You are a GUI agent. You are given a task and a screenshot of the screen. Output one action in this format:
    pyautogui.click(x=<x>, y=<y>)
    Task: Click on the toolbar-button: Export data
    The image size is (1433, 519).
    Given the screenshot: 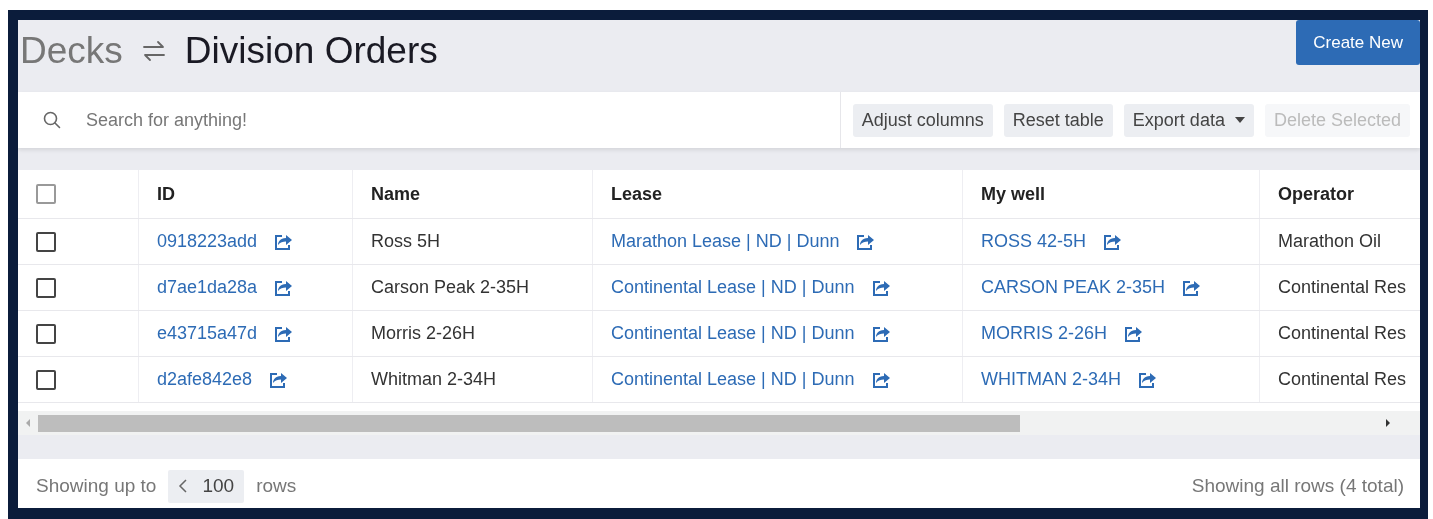 What is the action you would take?
    pyautogui.click(x=1188, y=120)
    